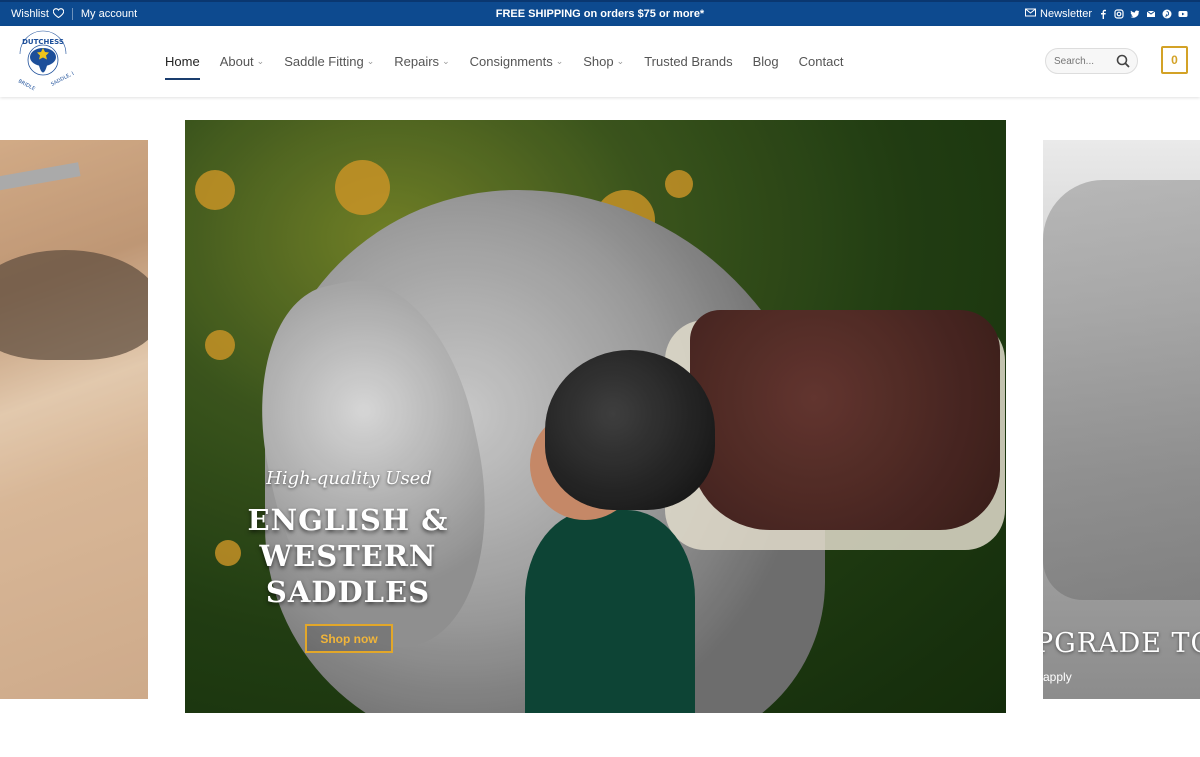  I want to click on svg-text: BRIDLE, so click(26, 85).